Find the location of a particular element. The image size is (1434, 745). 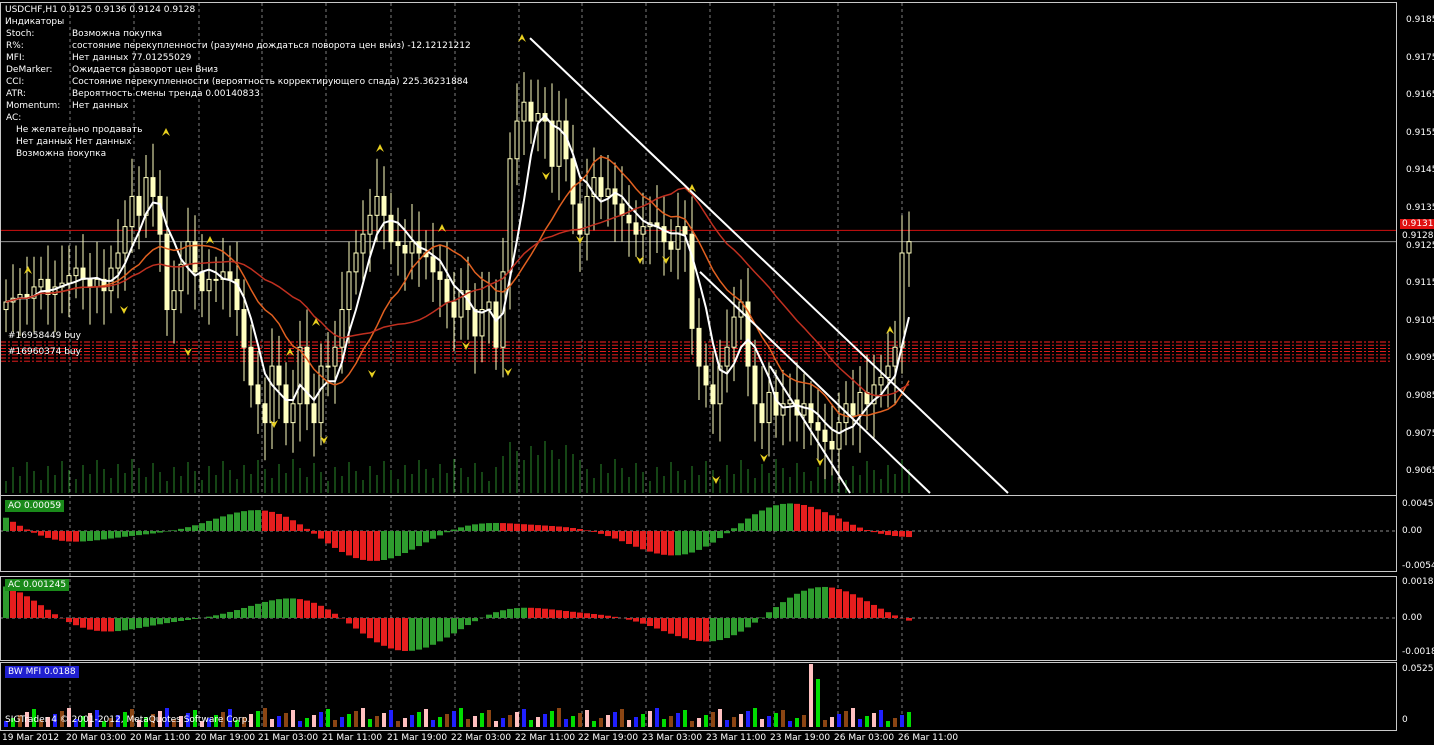

indicator-name: Stoch: is located at coordinates (20, 34).